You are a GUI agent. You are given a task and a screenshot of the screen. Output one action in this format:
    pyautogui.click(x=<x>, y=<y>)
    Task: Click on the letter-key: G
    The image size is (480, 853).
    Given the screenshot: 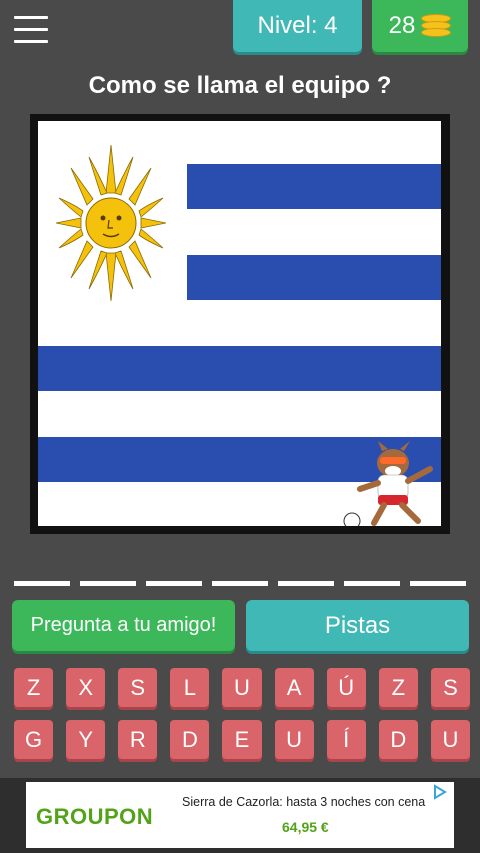 What is the action you would take?
    pyautogui.click(x=34, y=739)
    